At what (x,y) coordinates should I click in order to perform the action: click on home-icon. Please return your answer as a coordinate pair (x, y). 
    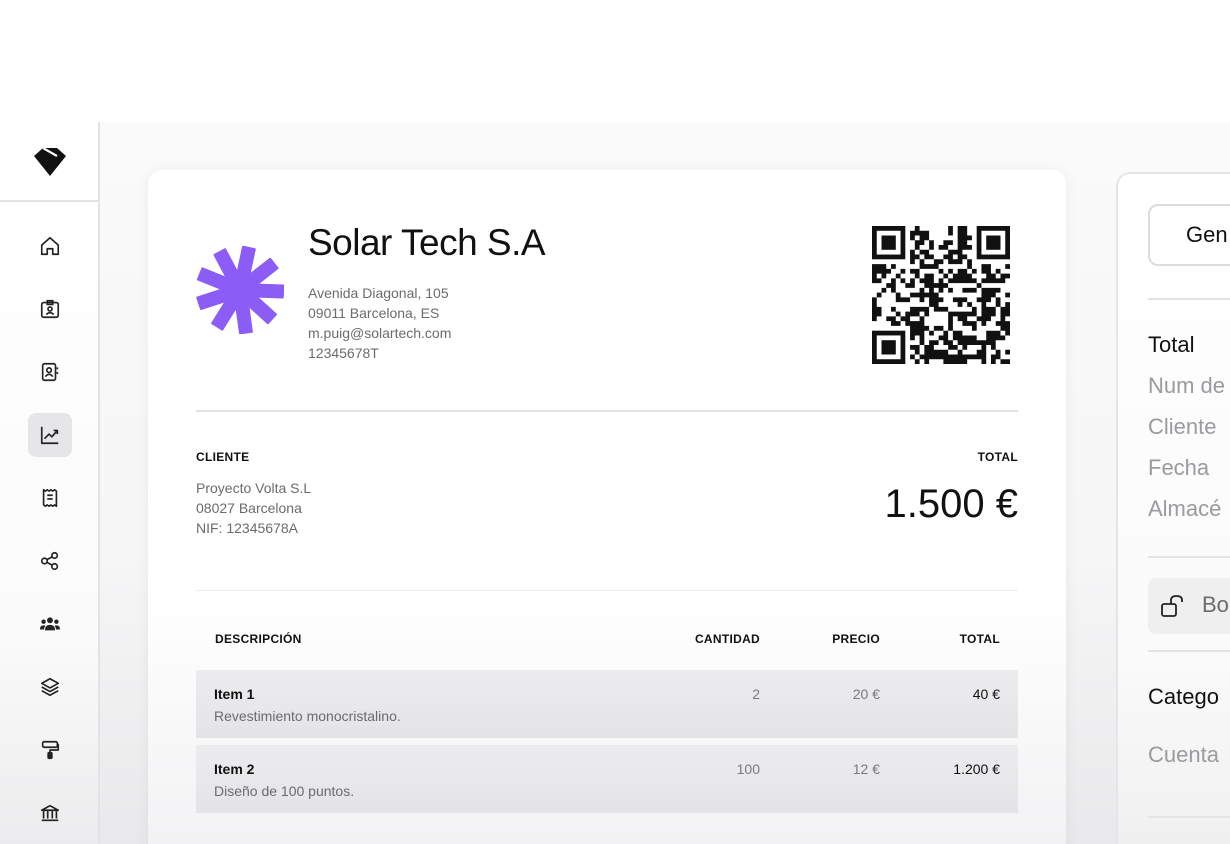
    Looking at the image, I should click on (50, 246).